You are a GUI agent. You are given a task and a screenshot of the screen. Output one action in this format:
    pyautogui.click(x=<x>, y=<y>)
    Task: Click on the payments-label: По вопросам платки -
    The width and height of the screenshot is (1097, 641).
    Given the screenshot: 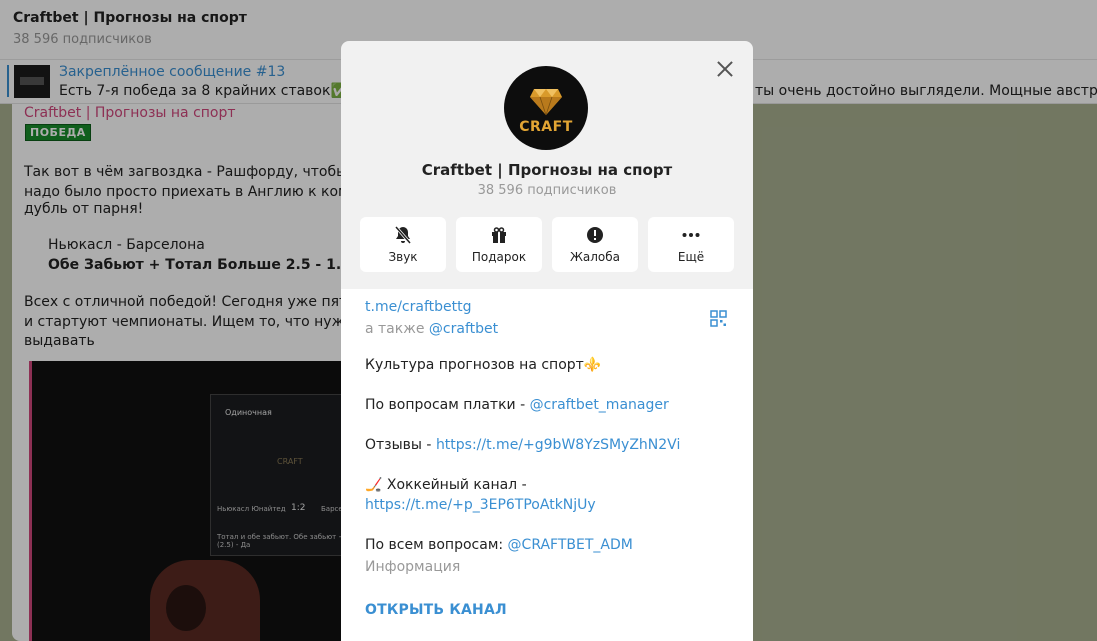 What is the action you would take?
    pyautogui.click(x=445, y=405)
    